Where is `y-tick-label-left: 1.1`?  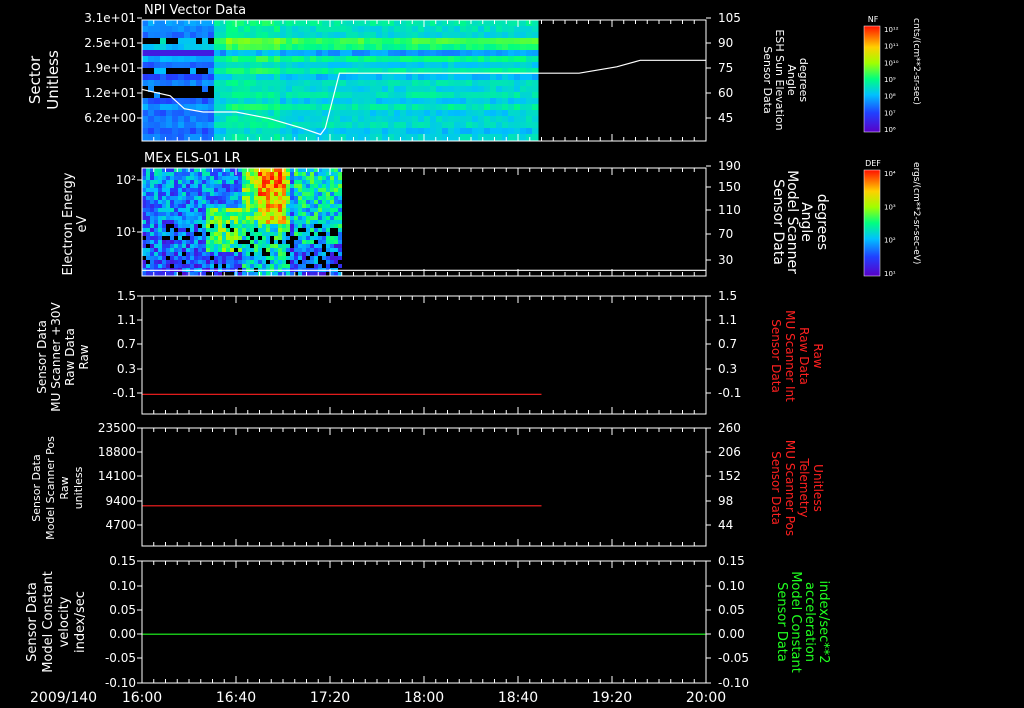 y-tick-label-left: 1.1 is located at coordinates (126, 320).